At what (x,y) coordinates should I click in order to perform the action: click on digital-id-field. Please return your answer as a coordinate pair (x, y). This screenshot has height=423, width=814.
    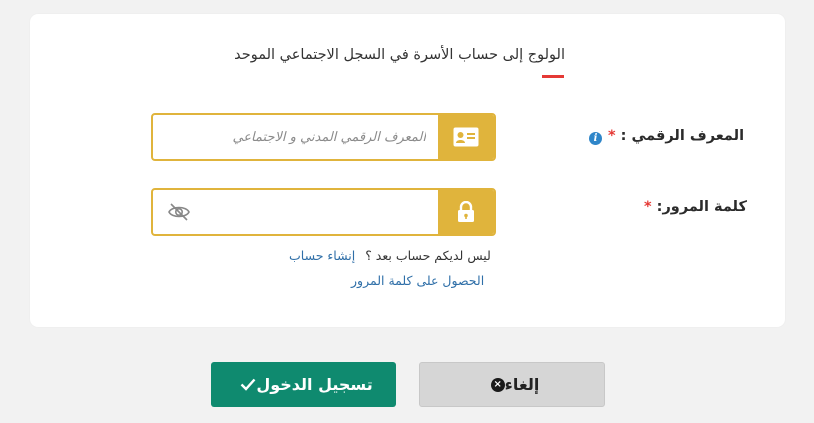
    Looking at the image, I should click on (323, 137).